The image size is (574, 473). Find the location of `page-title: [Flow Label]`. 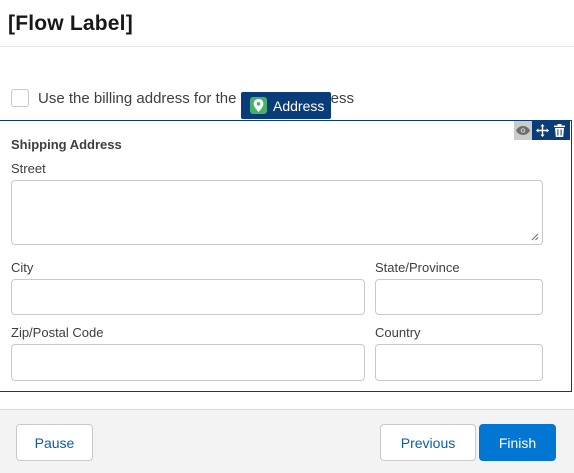

page-title: [Flow Label] is located at coordinates (70, 23).